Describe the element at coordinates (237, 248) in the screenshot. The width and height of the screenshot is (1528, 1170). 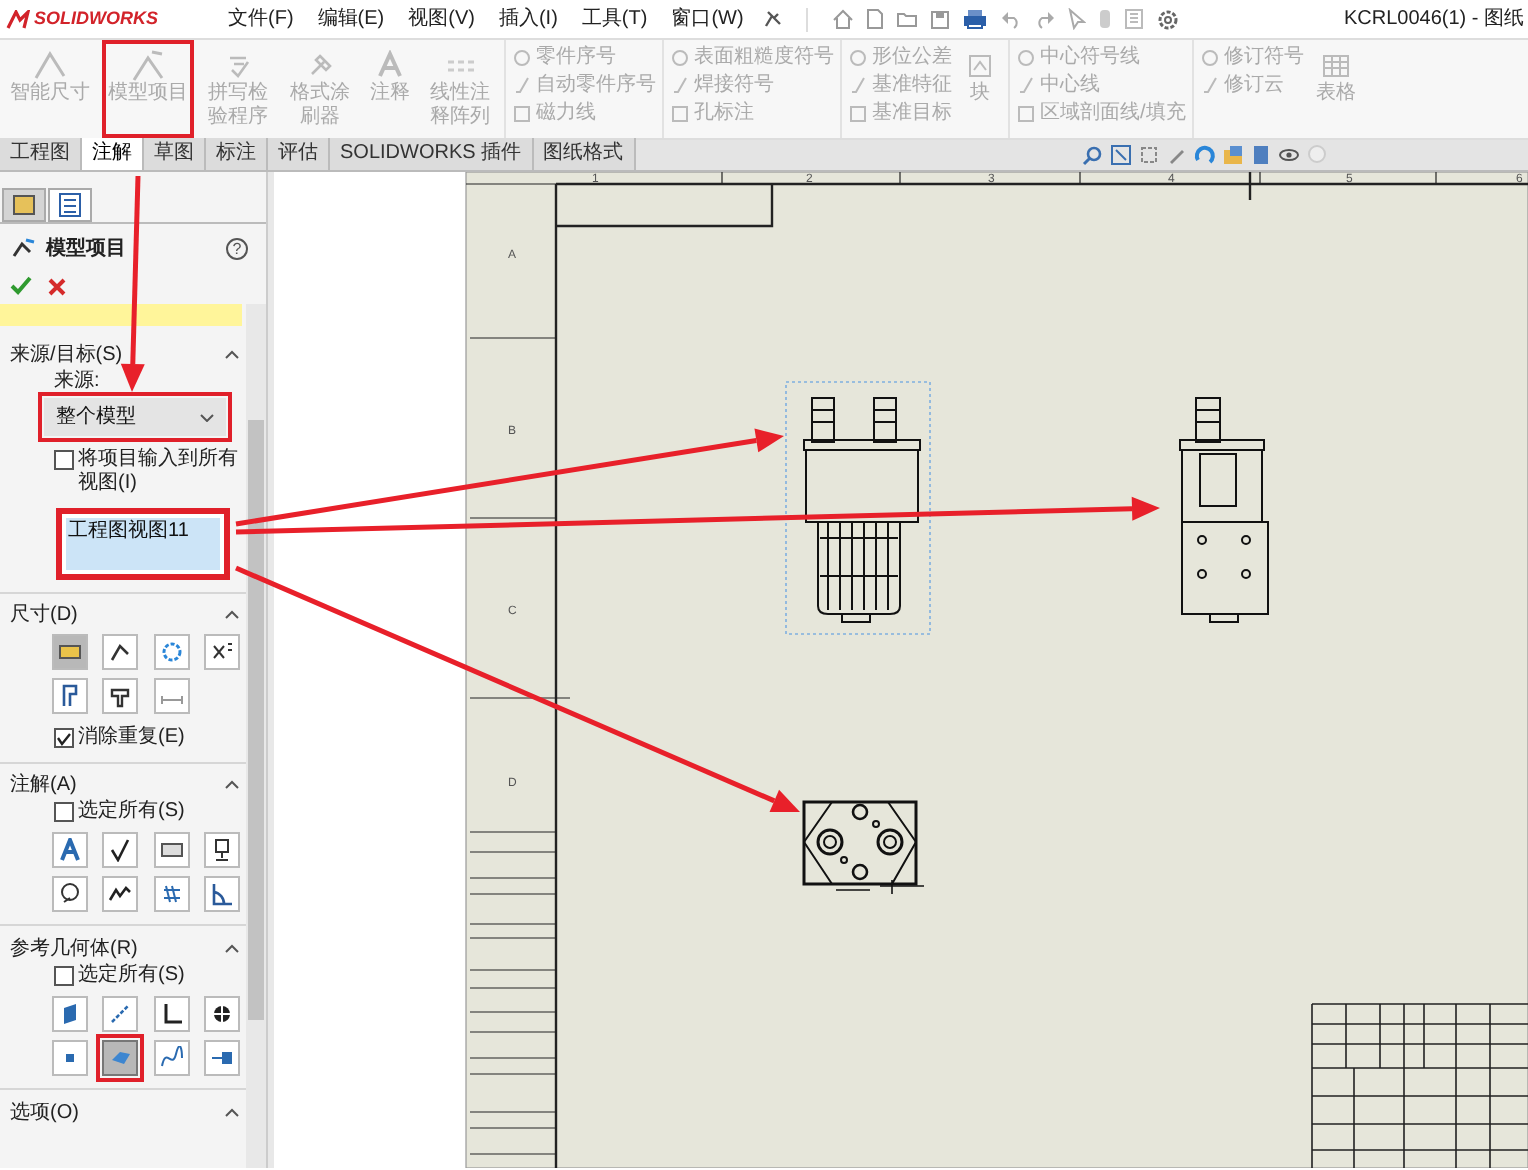
I see `help-button: ?` at that location.